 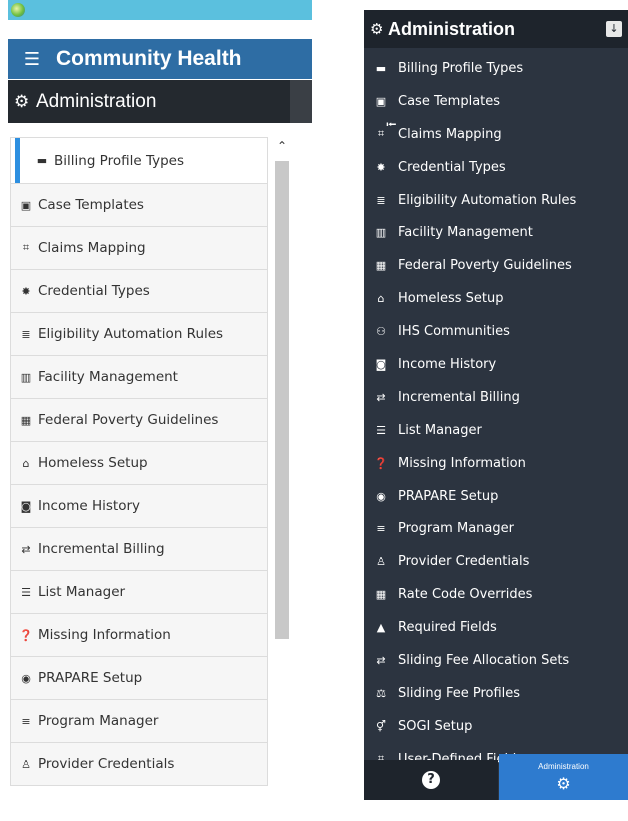 What do you see at coordinates (435, 726) in the screenshot?
I see `menu-item-label: SOGI Setup` at bounding box center [435, 726].